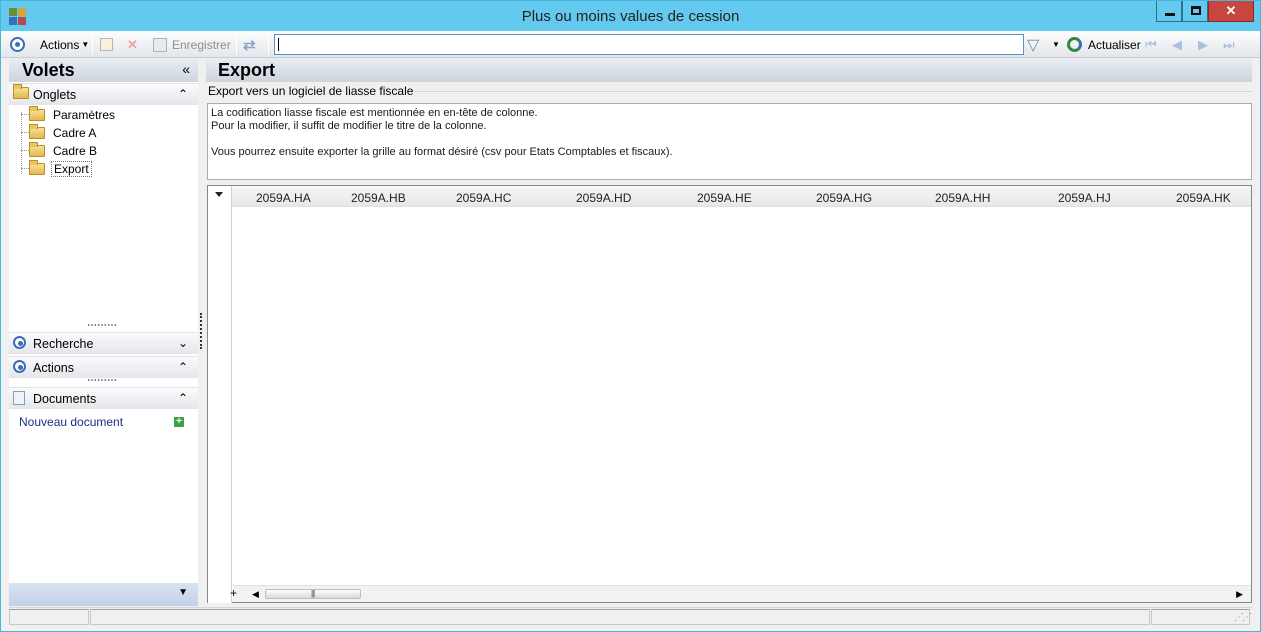 The height and width of the screenshot is (632, 1261). I want to click on section-onglets: Onglets ⌃, so click(103, 94).